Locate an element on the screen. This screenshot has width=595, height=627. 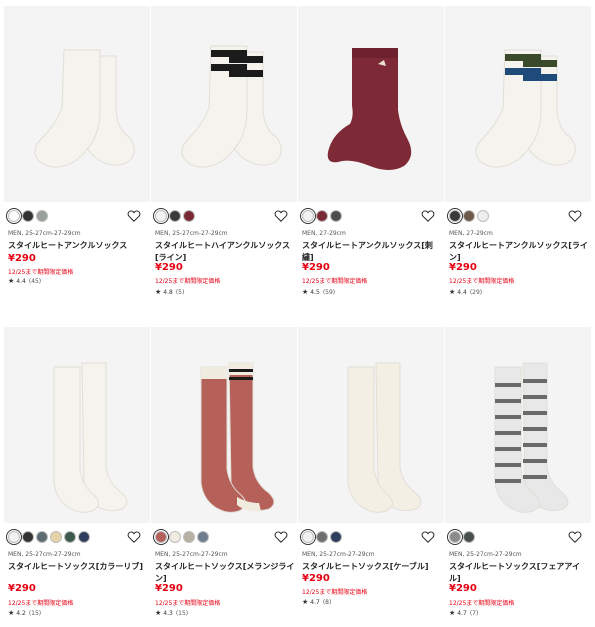
rating-value: 4.8 is located at coordinates (168, 292).